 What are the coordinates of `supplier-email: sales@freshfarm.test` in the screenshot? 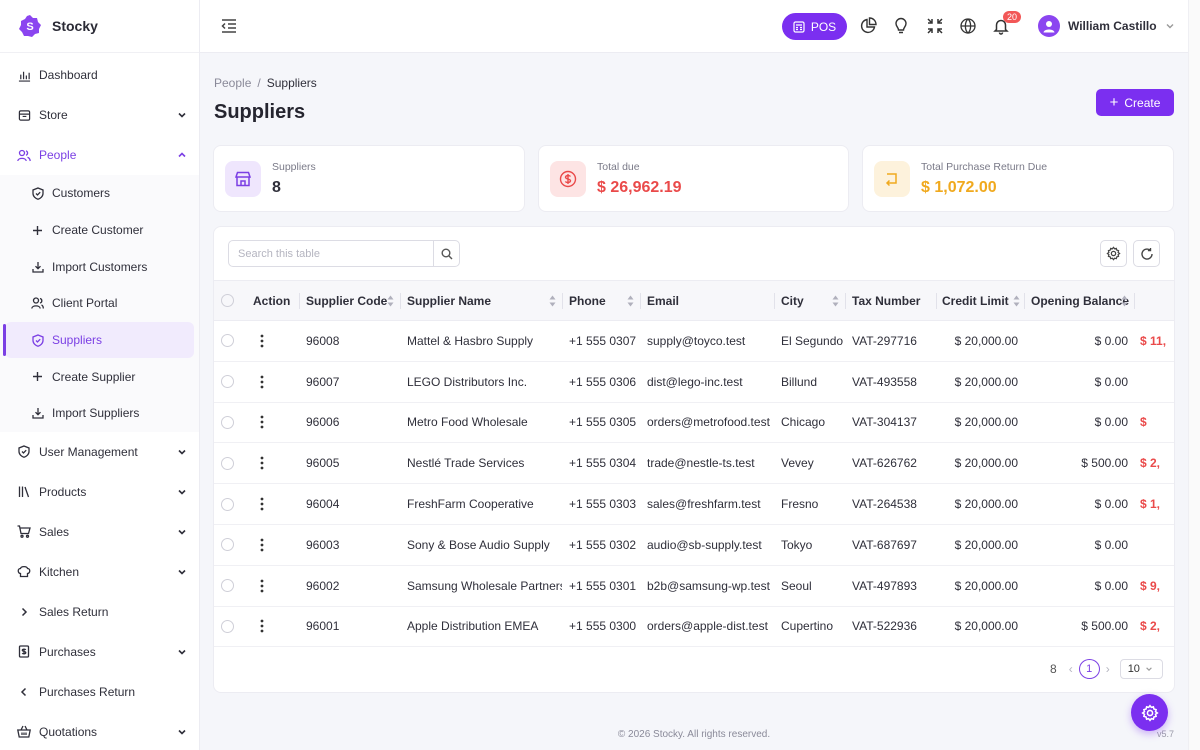 It's located at (707, 504).